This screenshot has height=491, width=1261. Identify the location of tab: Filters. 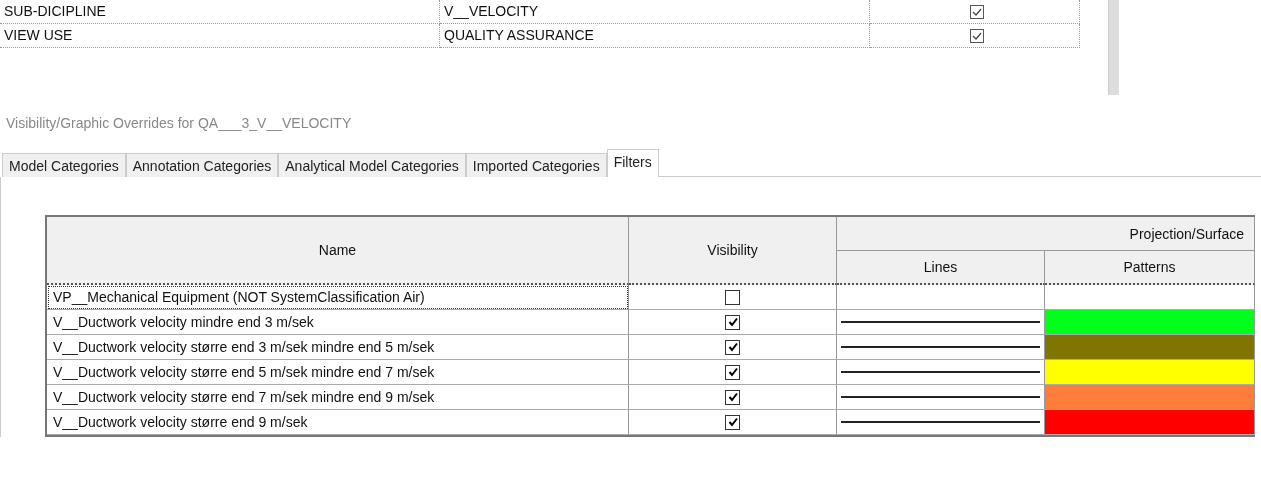
(632, 163).